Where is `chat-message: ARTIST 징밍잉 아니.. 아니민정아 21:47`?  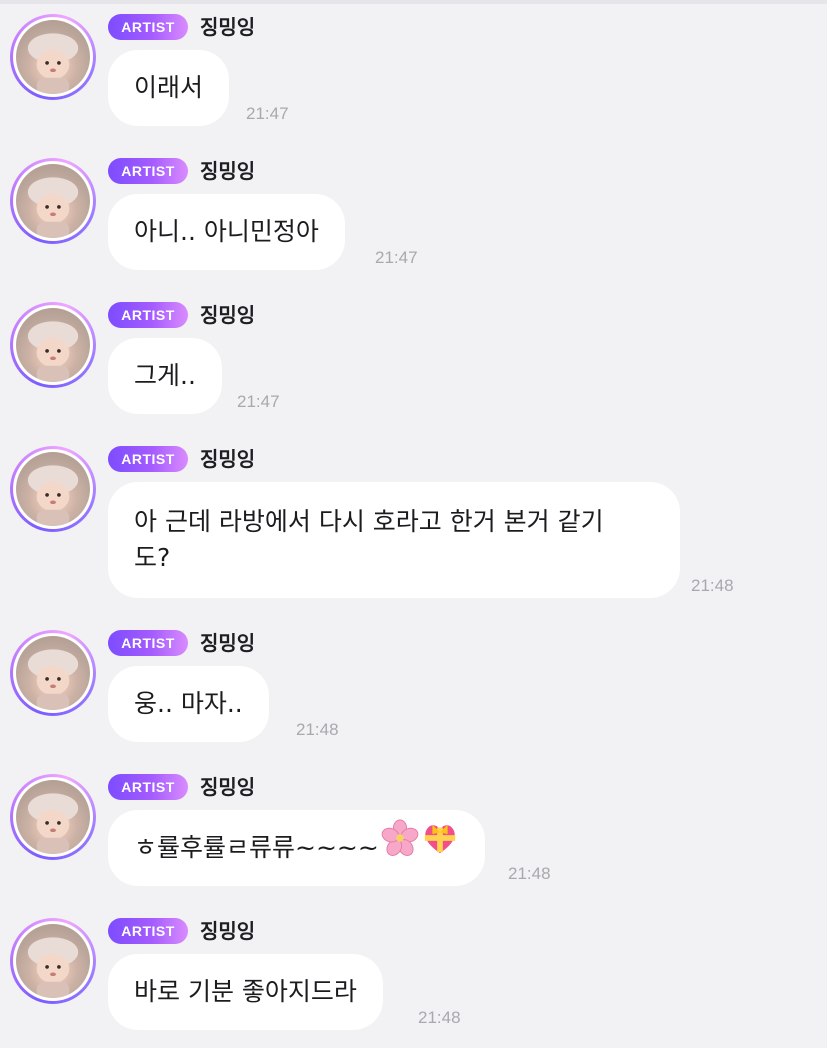
chat-message: ARTIST 징밍잉 아니.. 아니민정아 21:47 is located at coordinates (413, 216).